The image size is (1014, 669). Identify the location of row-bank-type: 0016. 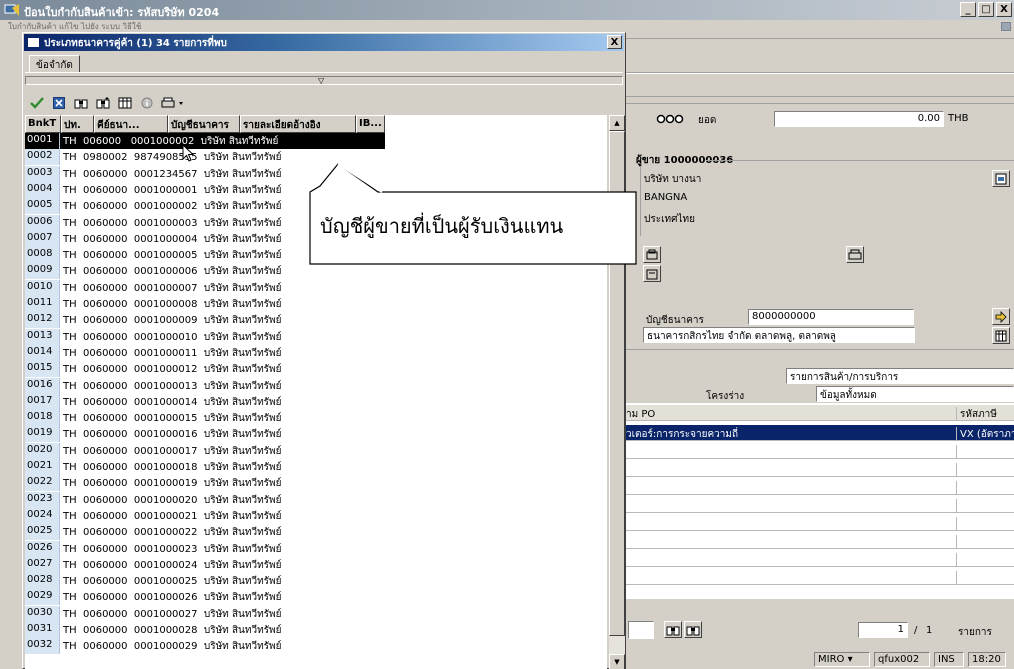
(42, 385).